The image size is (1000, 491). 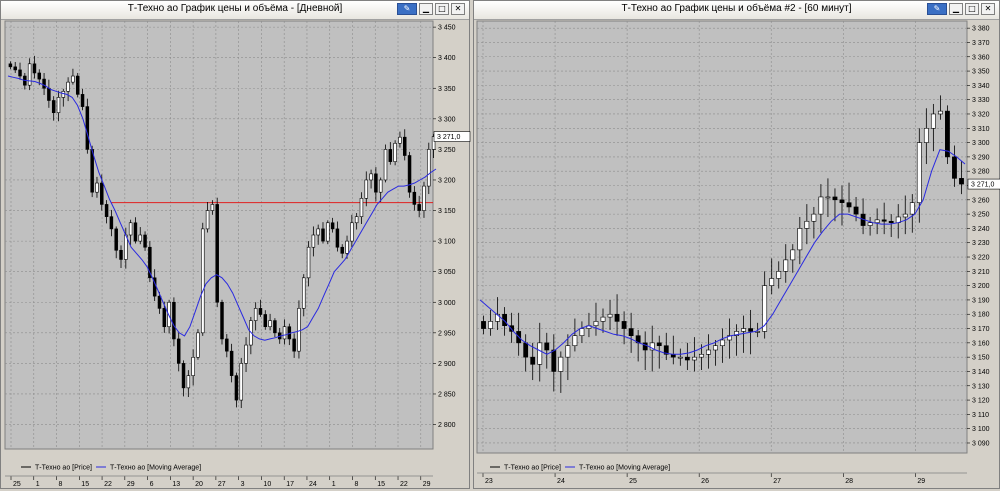 What do you see at coordinates (199, 484) in the screenshot?
I see `x-tick-label: 20` at bounding box center [199, 484].